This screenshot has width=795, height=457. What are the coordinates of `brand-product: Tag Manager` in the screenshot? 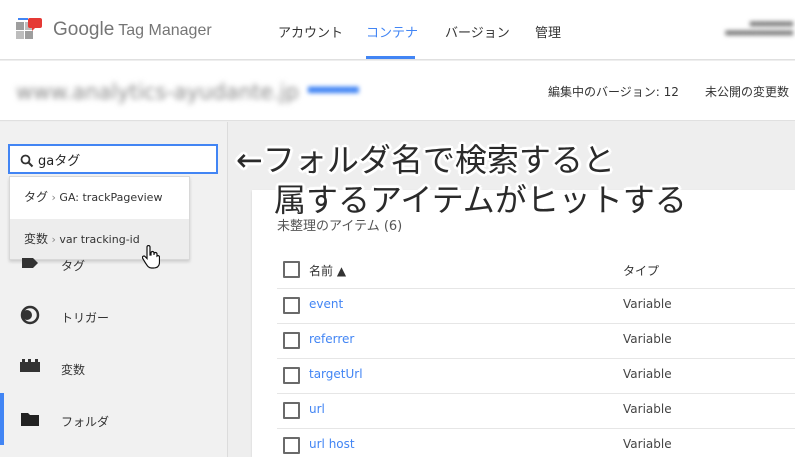 It's located at (165, 30).